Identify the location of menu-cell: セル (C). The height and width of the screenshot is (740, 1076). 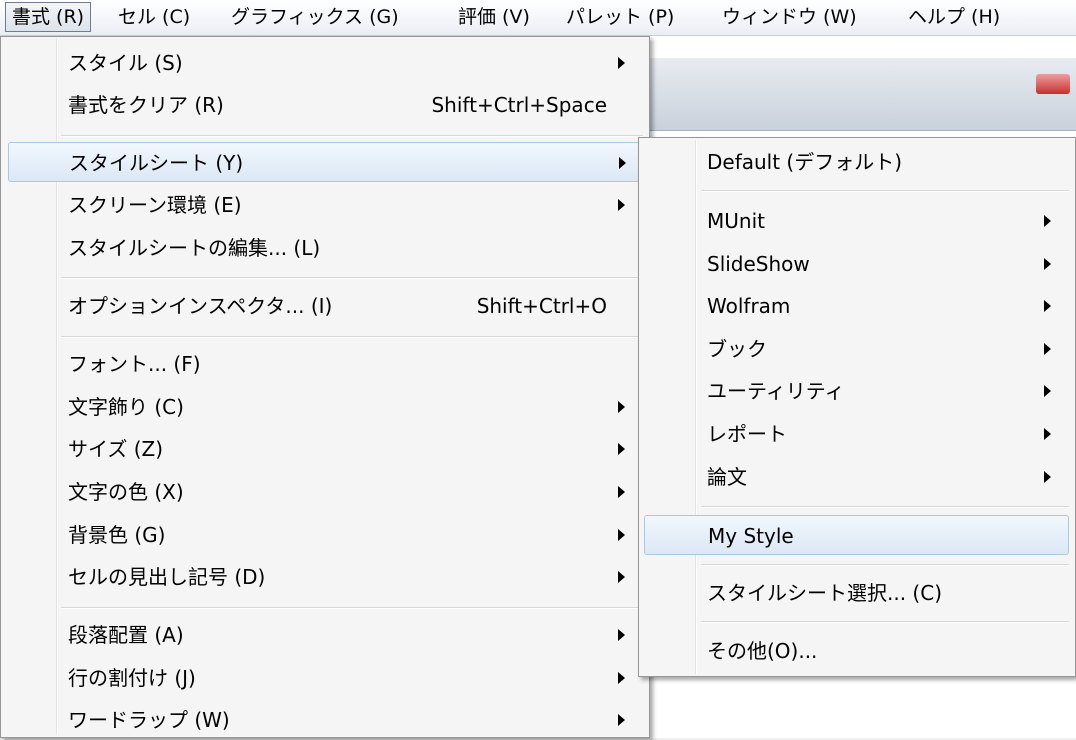
(154, 17).